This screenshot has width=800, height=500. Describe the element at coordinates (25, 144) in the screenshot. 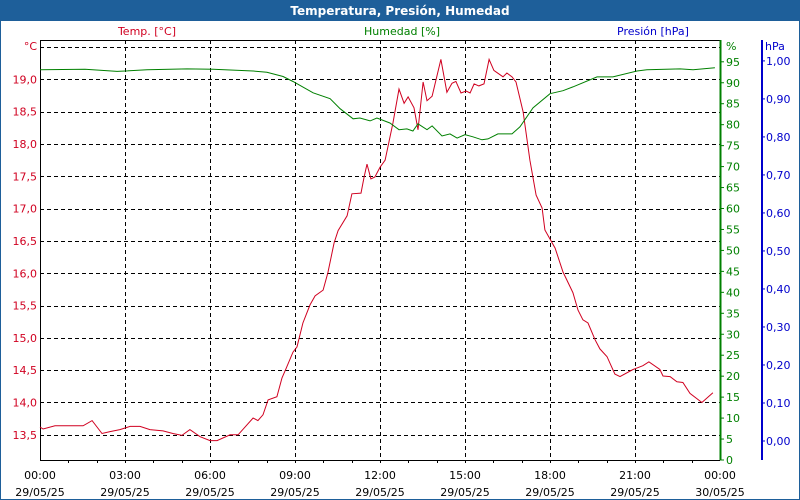

I see `temp-tick-label: 18,0` at that location.